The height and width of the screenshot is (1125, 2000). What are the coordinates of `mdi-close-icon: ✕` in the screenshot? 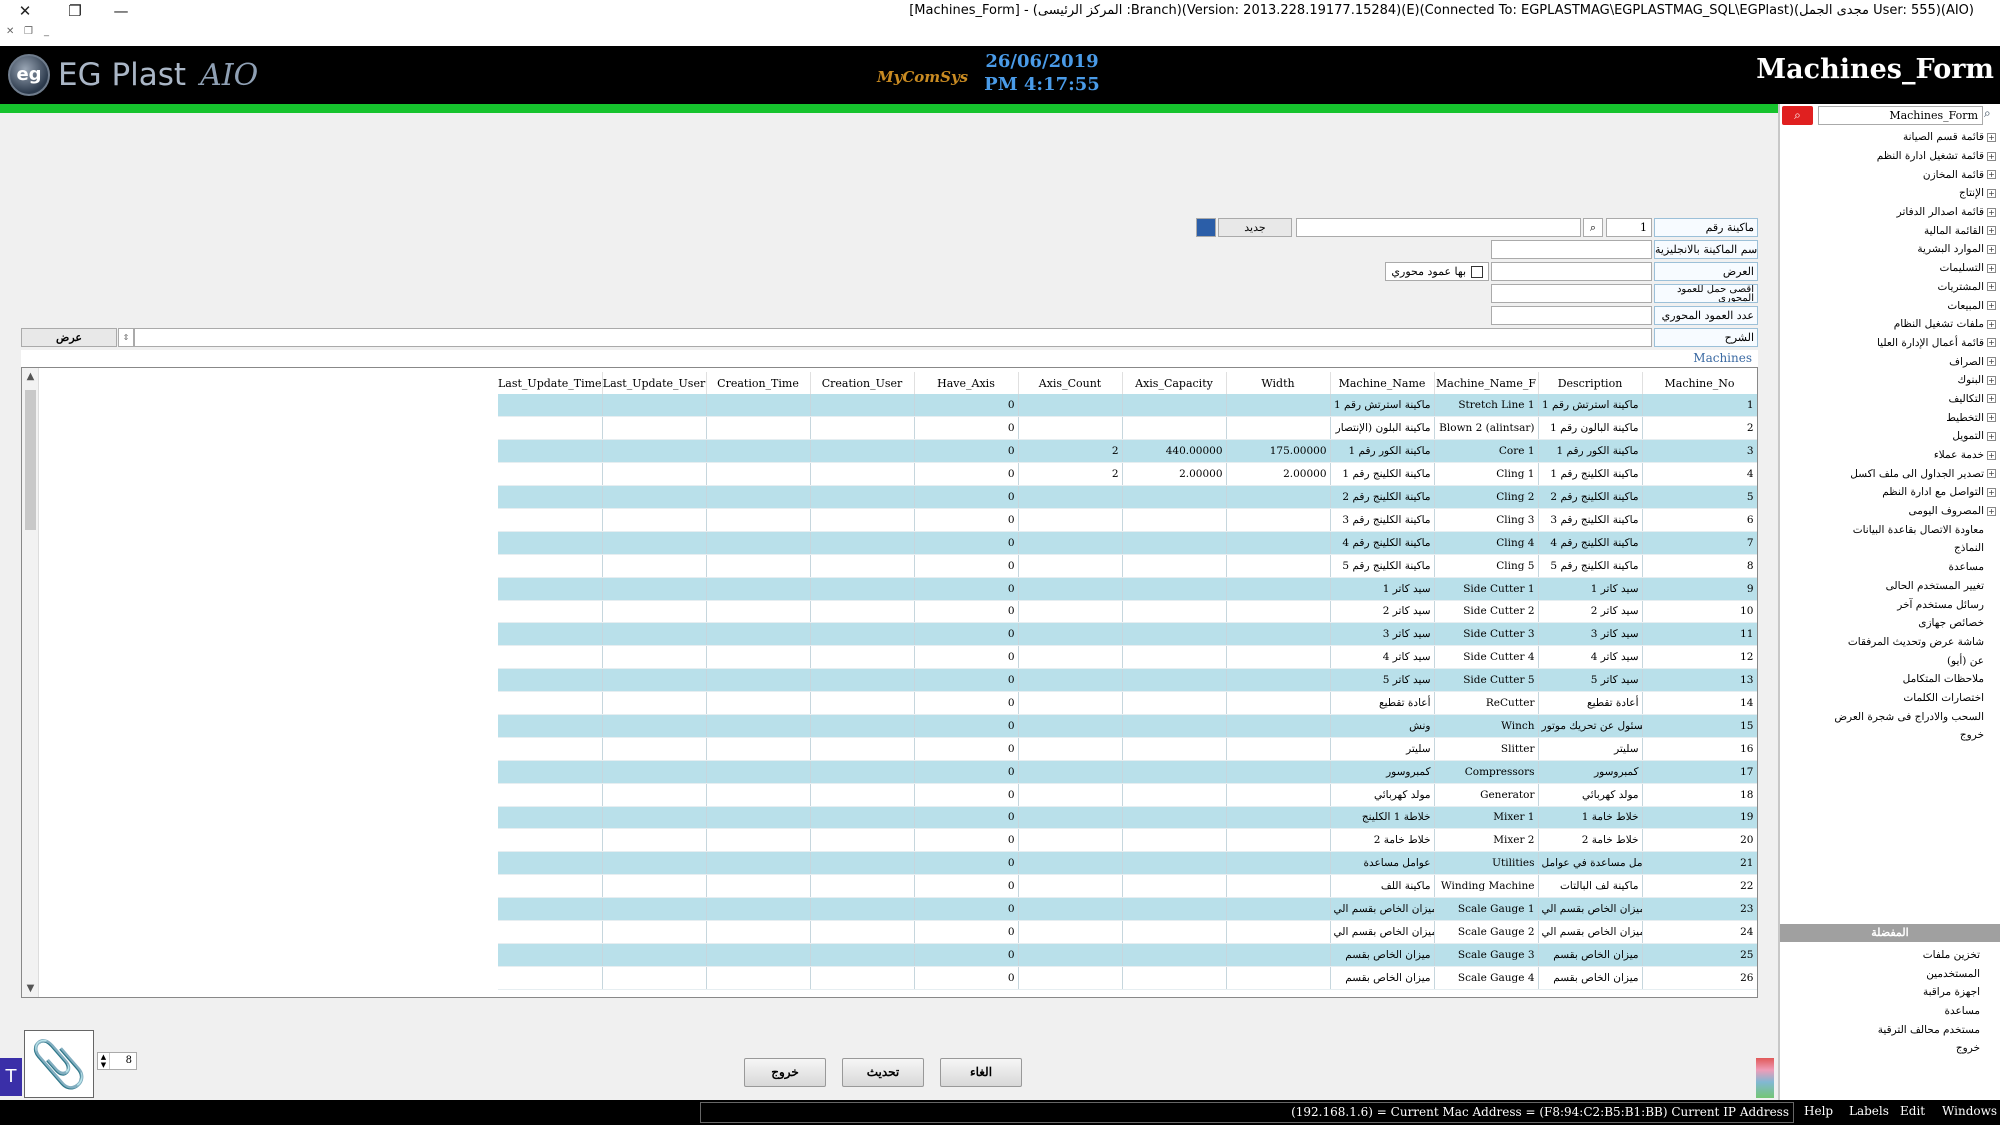 It's located at (10, 31).